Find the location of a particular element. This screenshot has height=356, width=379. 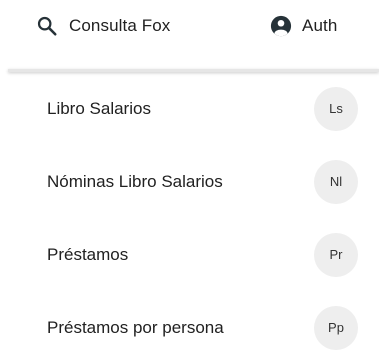

search-icon is located at coordinates (47, 26).